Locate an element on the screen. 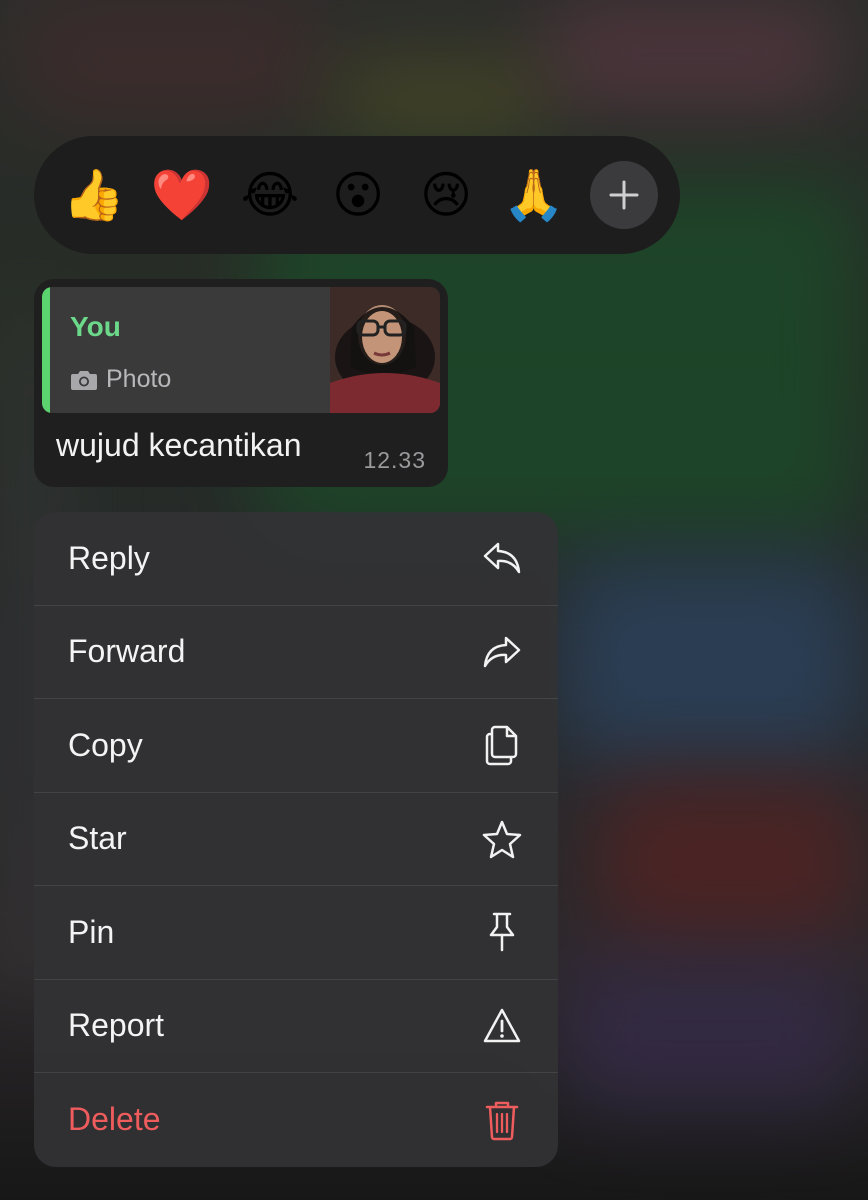  menu-item-label: Pin is located at coordinates (91, 931).